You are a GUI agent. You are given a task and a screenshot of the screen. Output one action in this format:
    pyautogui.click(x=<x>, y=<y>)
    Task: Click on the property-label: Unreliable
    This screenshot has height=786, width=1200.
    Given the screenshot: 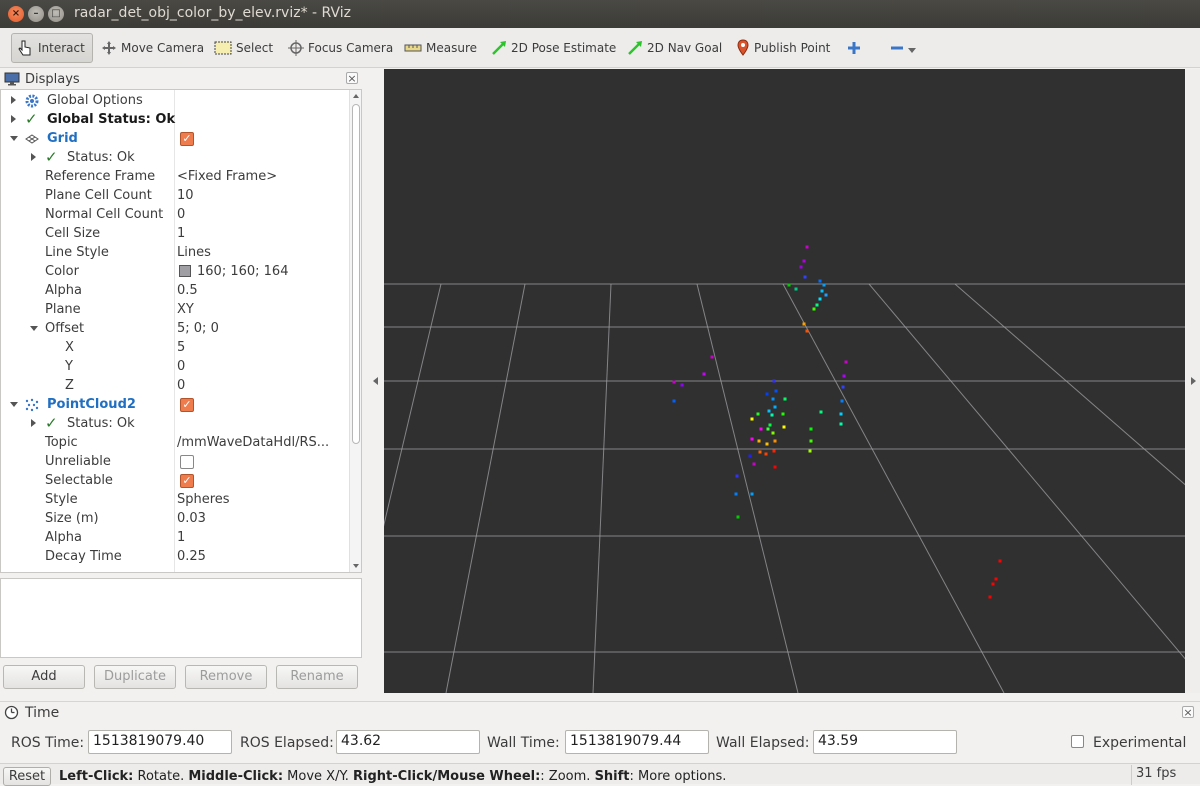 What is the action you would take?
    pyautogui.click(x=78, y=461)
    